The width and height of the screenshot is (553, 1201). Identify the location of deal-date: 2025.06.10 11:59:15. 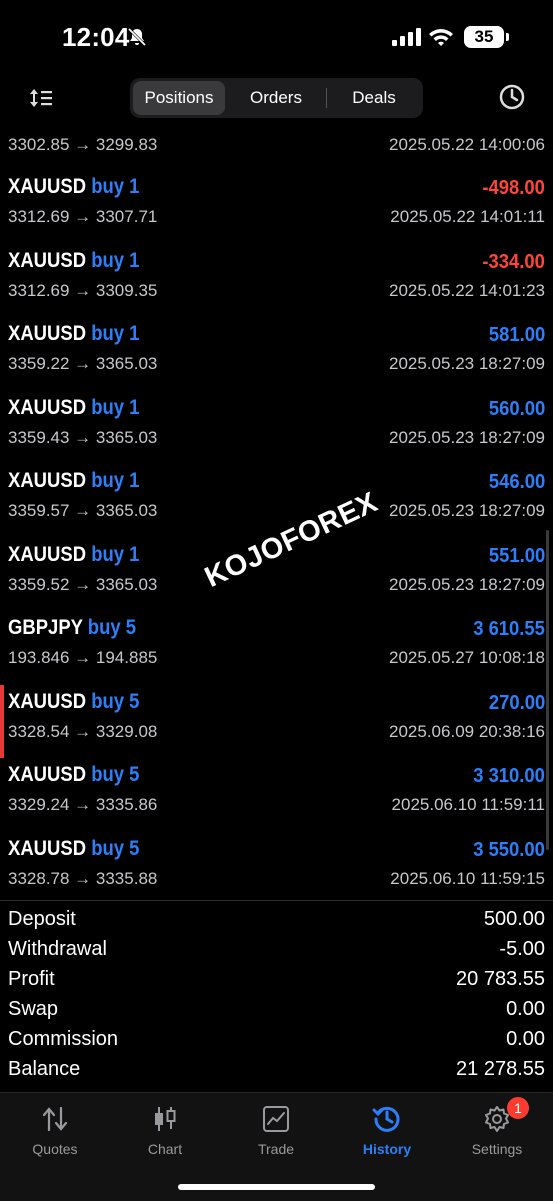
(467, 878).